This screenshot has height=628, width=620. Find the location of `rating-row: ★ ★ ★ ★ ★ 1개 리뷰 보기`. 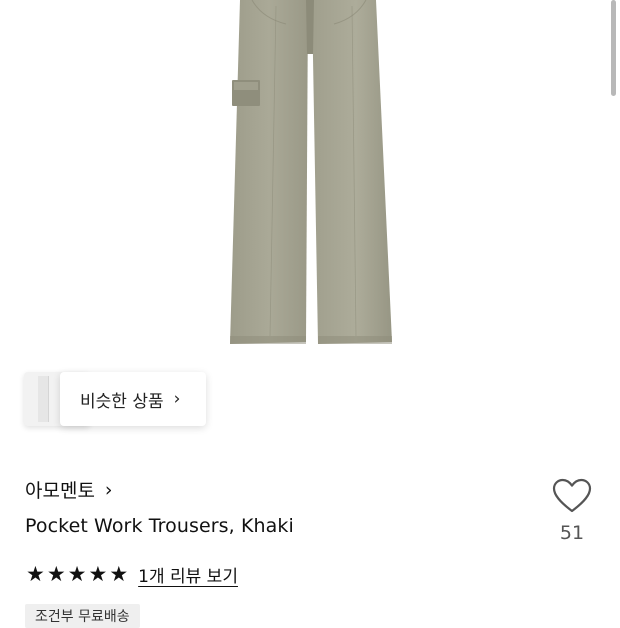

rating-row: ★ ★ ★ ★ ★ 1개 리뷰 보기 is located at coordinates (132, 575).